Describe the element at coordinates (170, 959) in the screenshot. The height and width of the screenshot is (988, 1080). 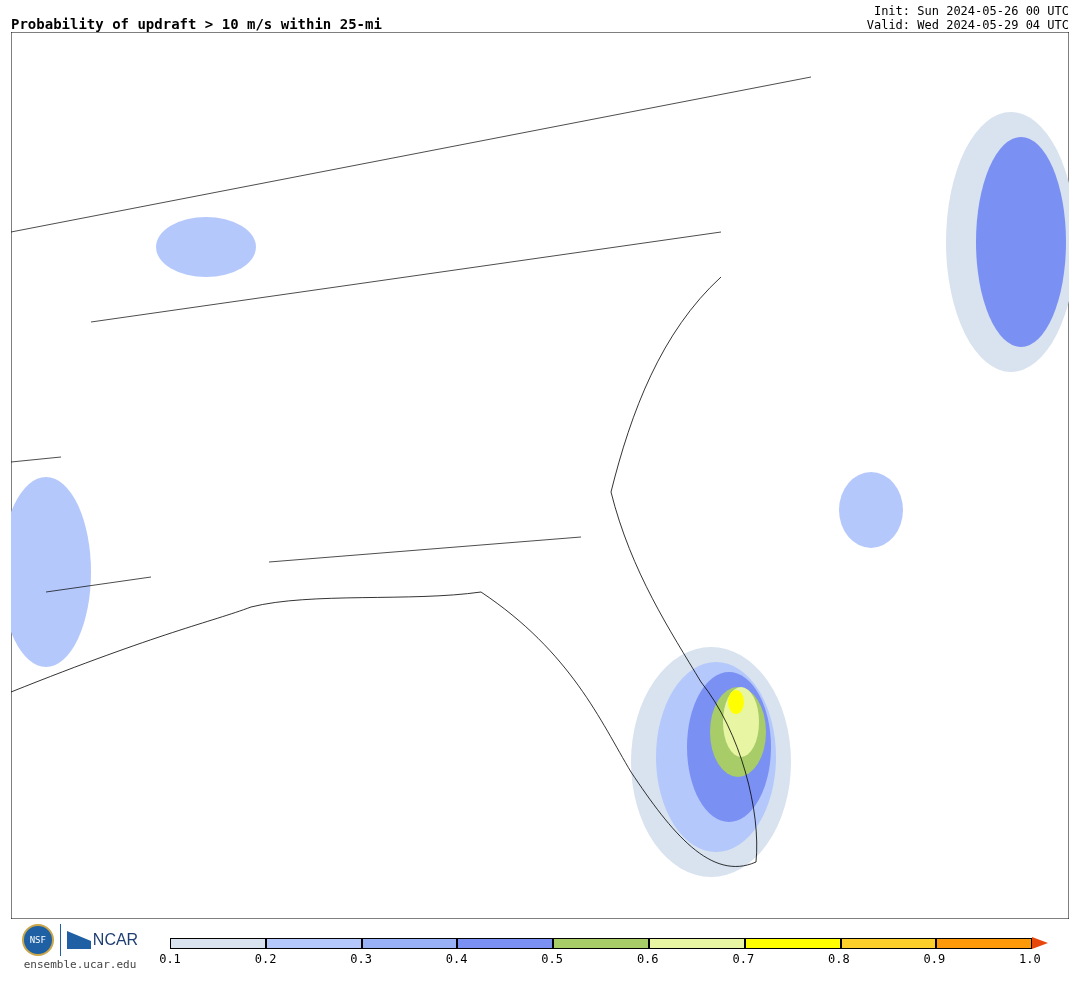
I see `colorbar-tick-label: 0.1` at that location.